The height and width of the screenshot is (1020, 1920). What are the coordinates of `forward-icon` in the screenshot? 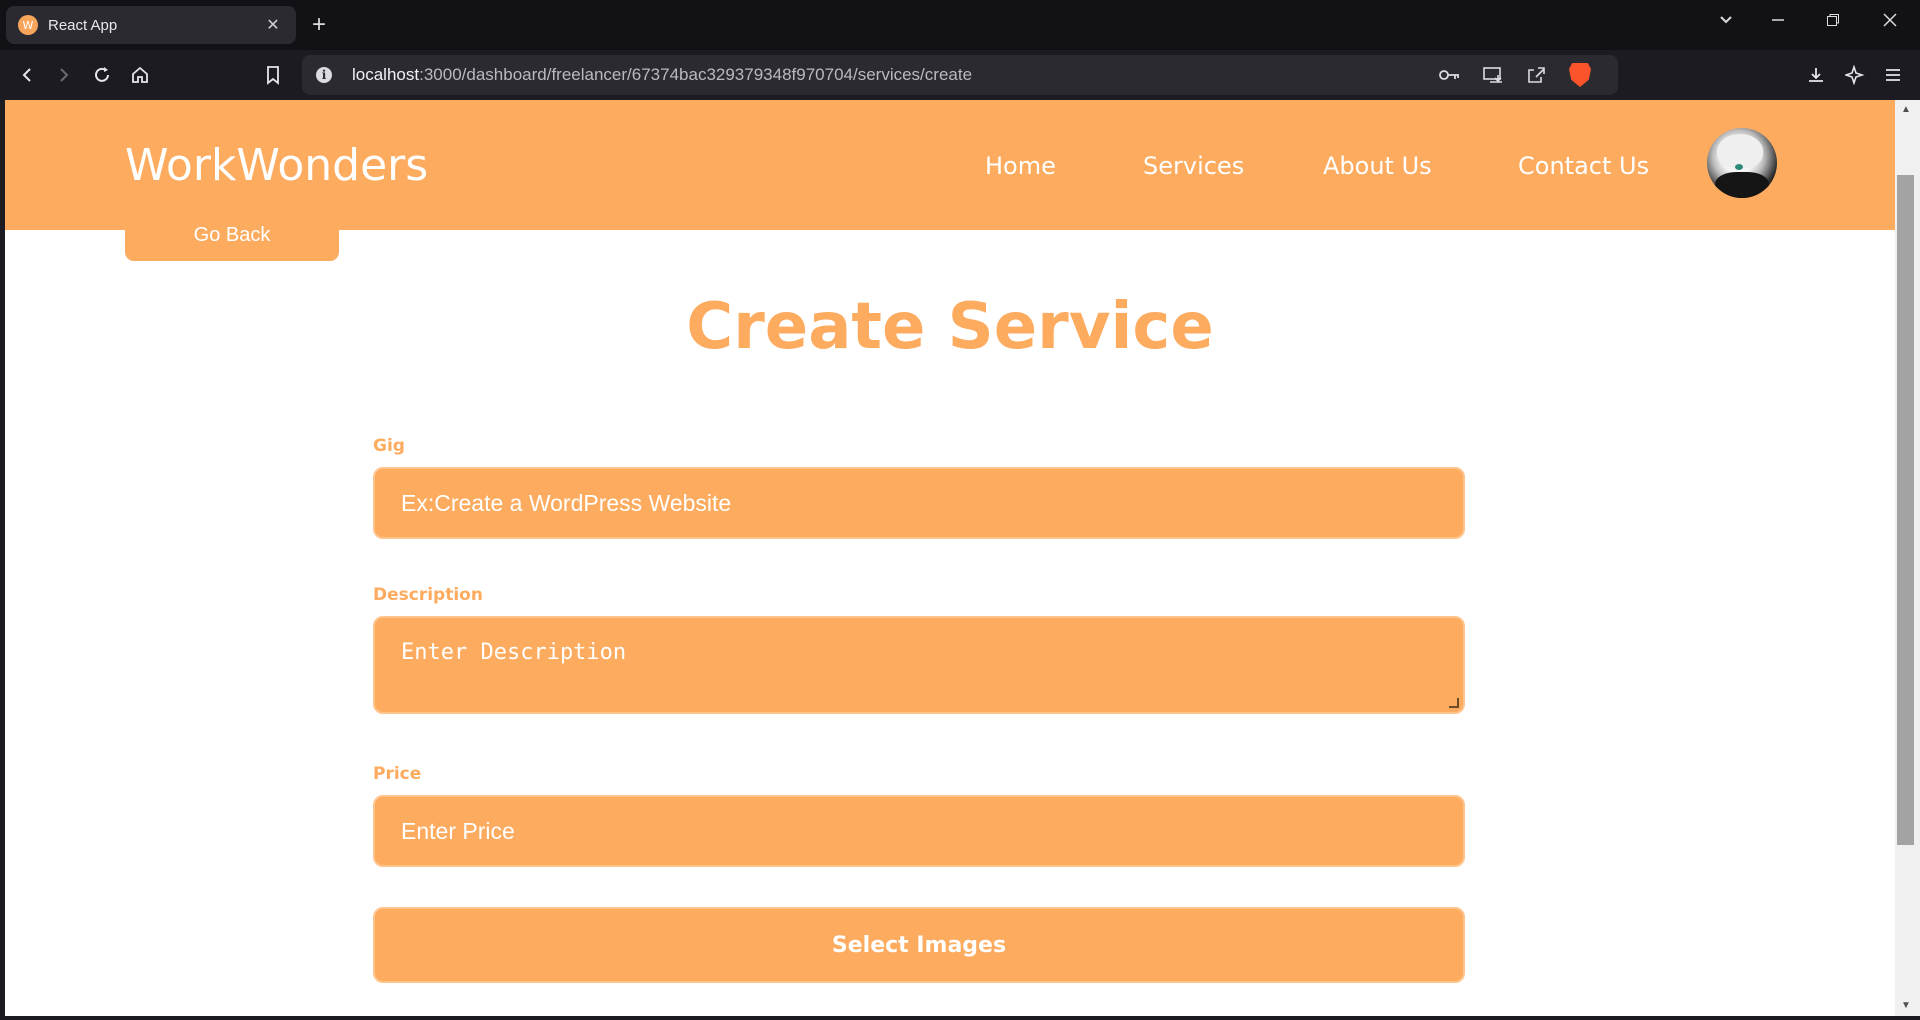 It's located at (64, 75).